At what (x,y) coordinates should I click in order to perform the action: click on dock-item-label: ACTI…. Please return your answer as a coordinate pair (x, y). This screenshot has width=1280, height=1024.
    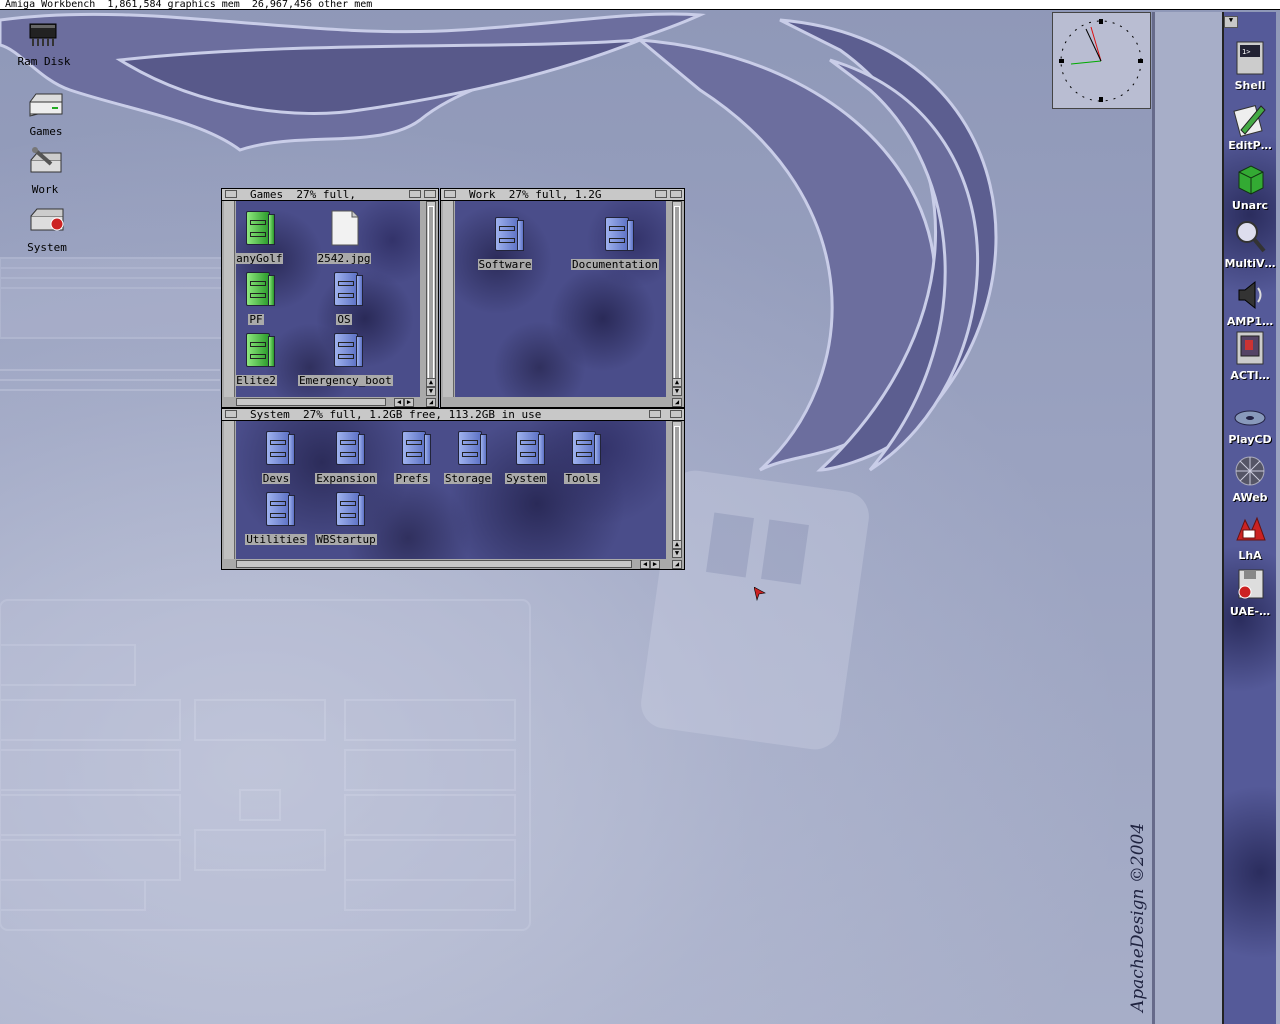
    Looking at the image, I should click on (1250, 375).